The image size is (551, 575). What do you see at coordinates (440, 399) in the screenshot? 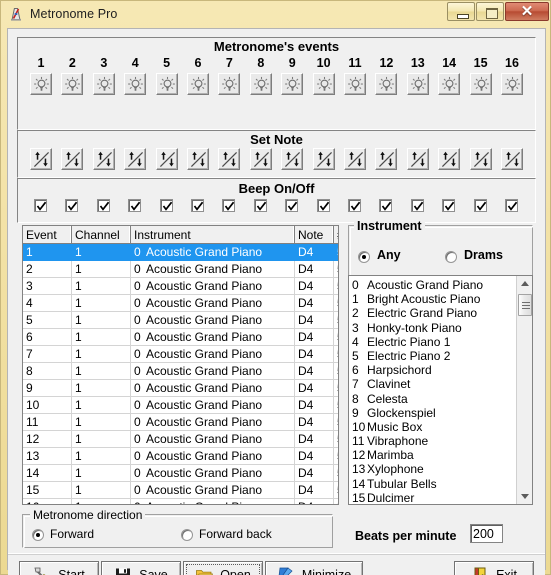
I see `instrument-list-item: 8 Celesta` at bounding box center [440, 399].